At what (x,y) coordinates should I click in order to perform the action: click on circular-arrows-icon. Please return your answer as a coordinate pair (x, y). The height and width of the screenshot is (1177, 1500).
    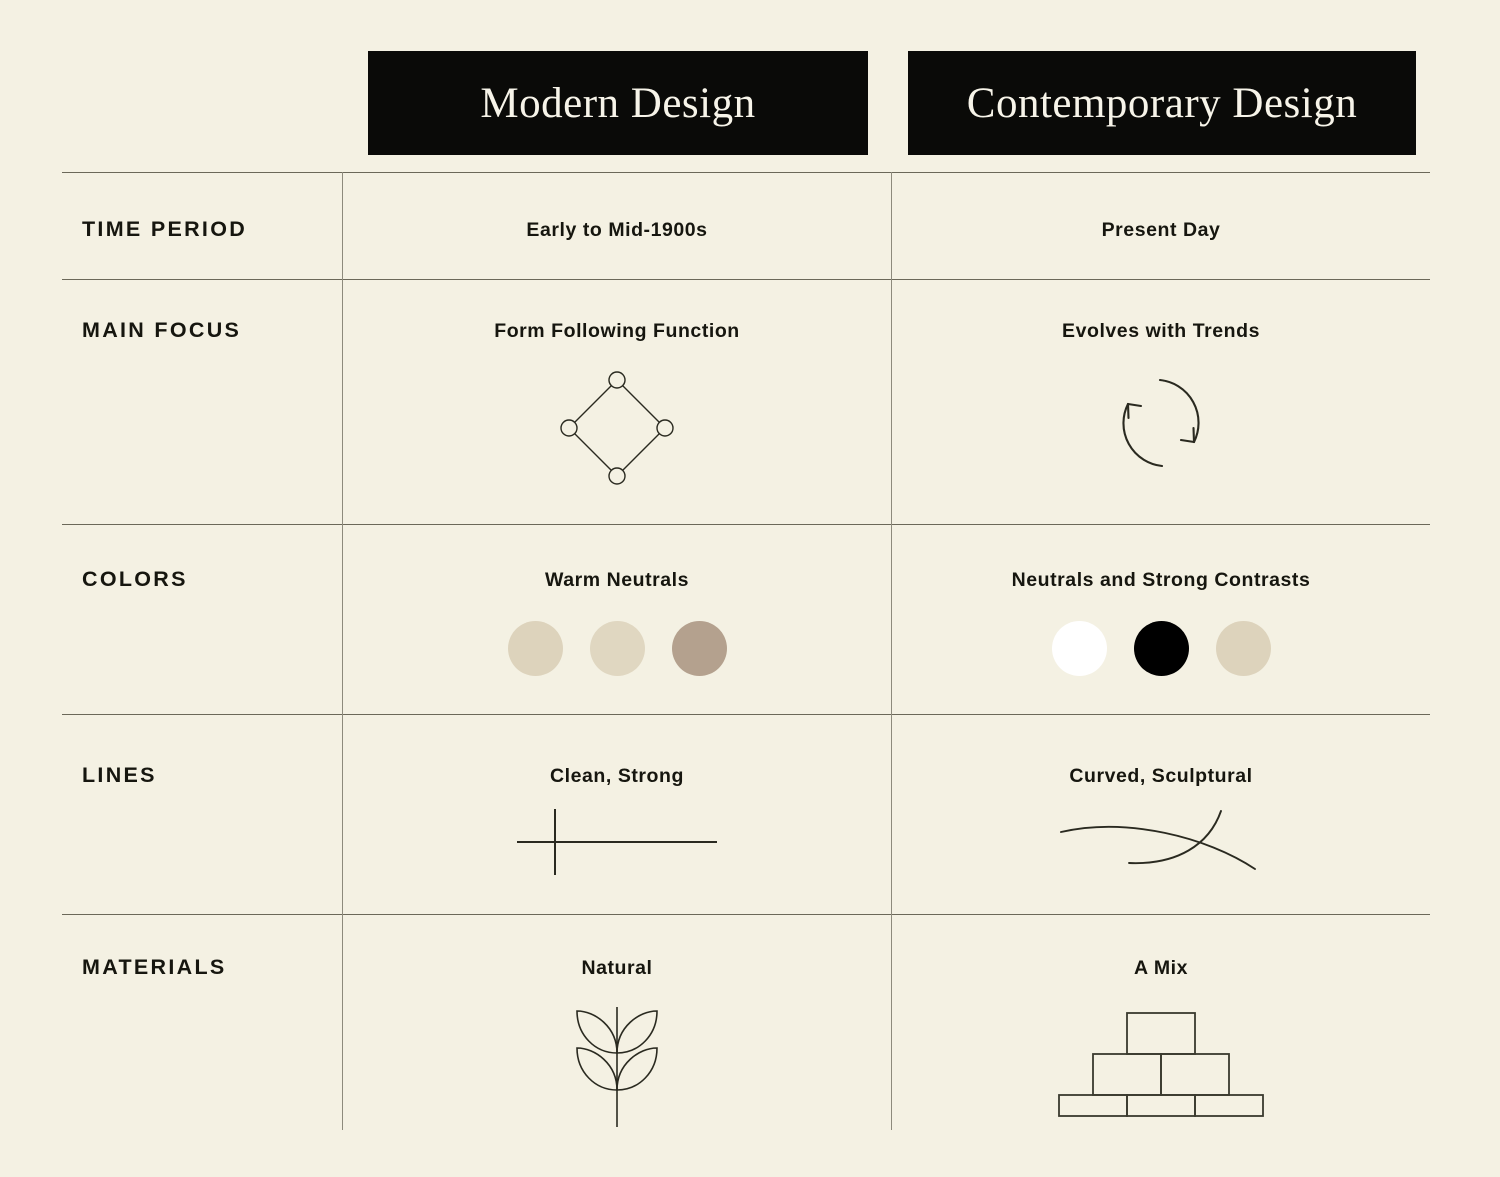
    Looking at the image, I should click on (1161, 423).